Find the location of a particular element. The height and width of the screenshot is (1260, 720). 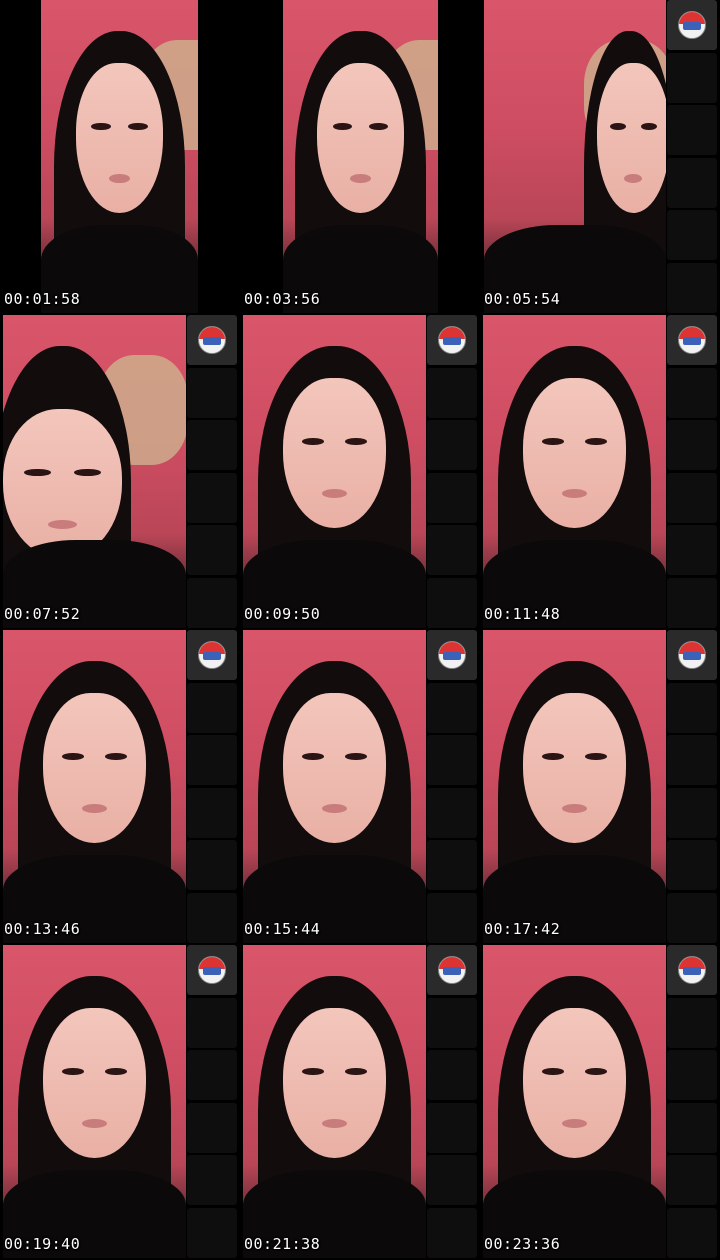

timestamp-label: 00:11:48 is located at coordinates (522, 614).